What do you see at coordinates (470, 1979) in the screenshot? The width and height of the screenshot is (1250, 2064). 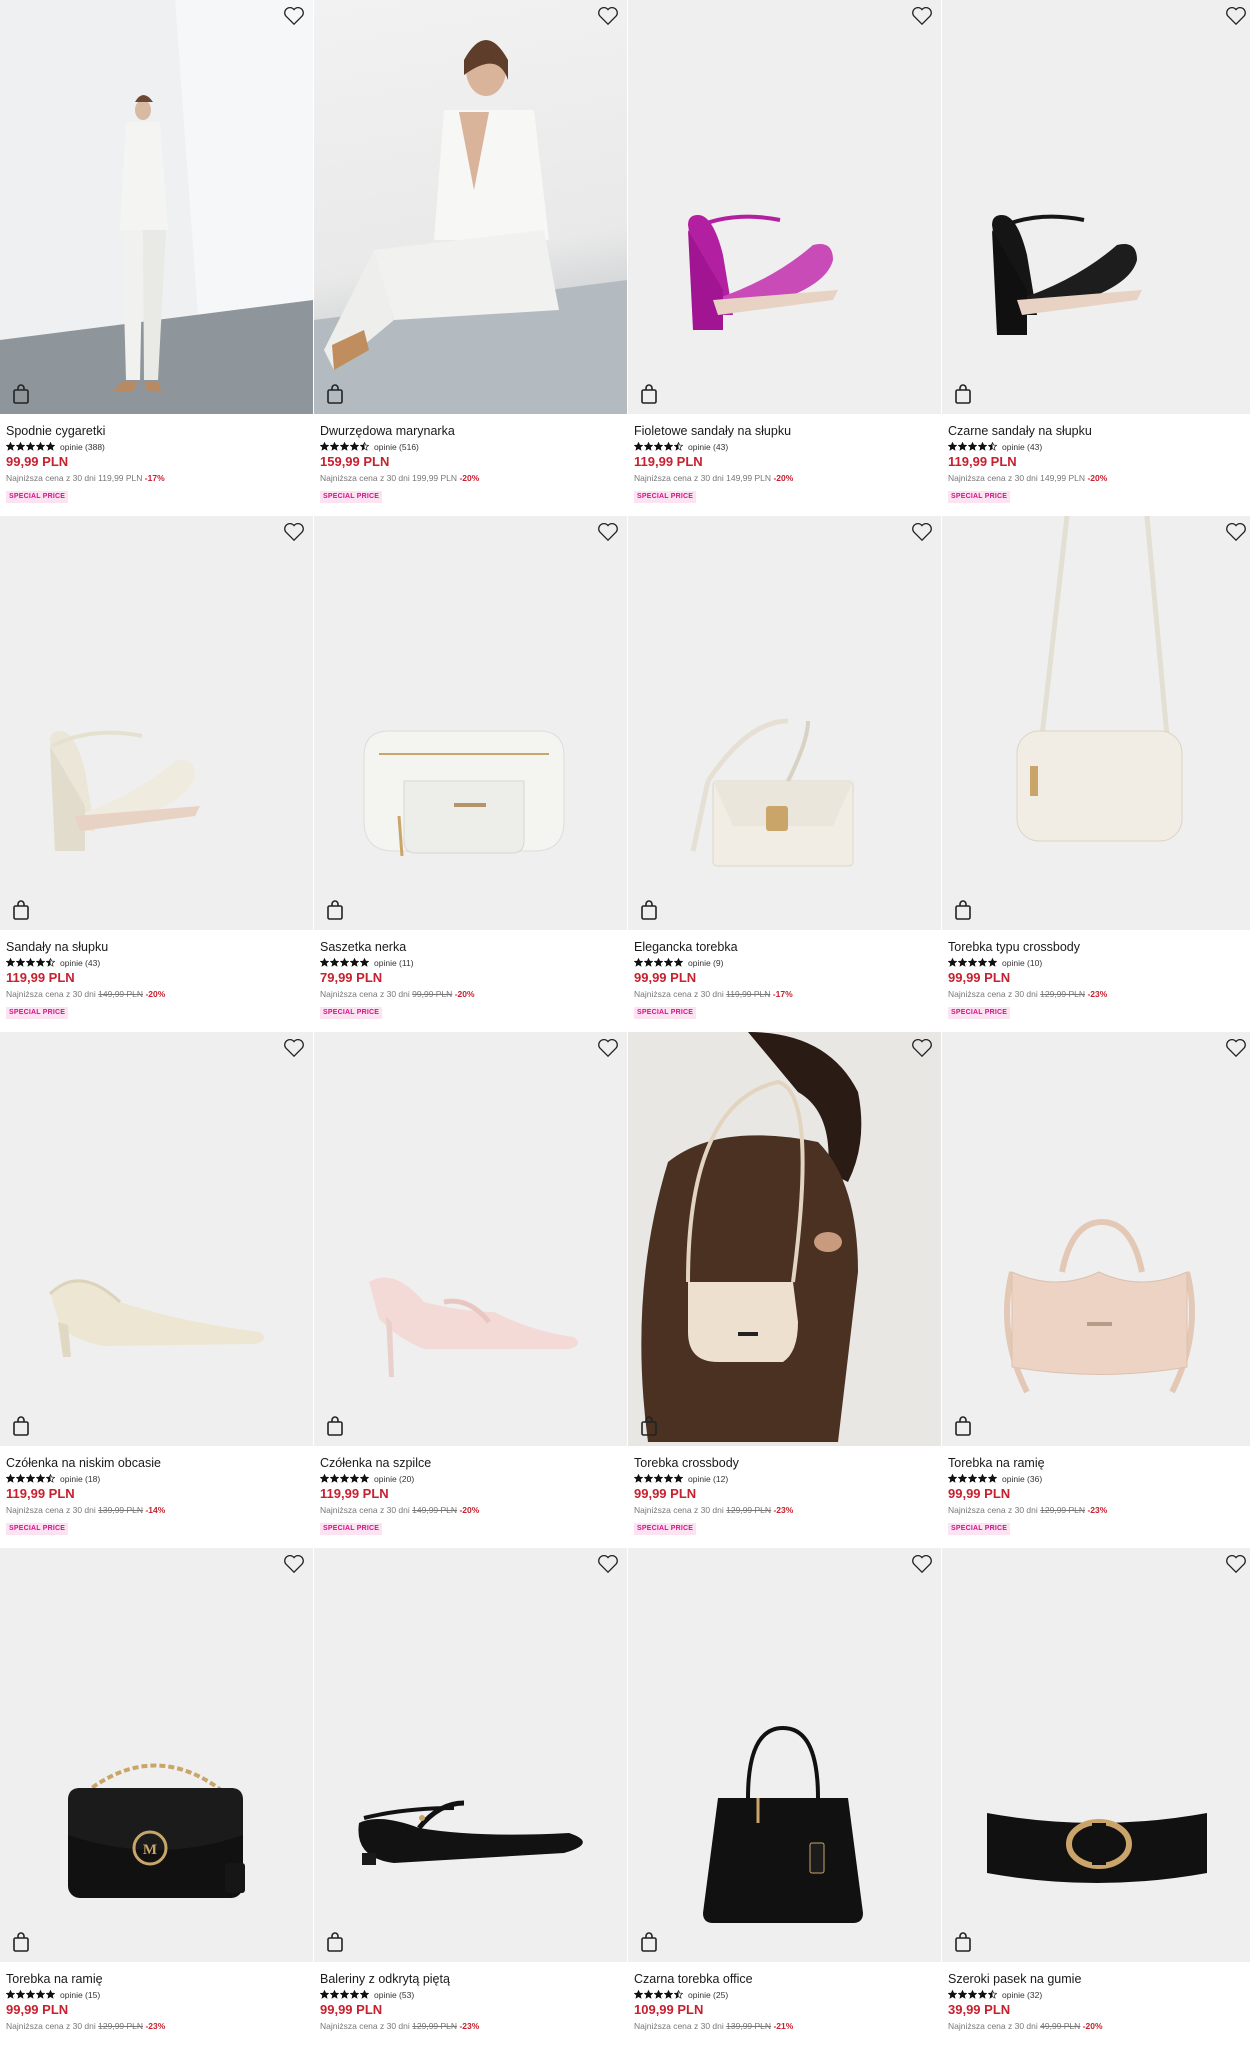 I see `product-name: Baleriny z odkrytą piętą` at bounding box center [470, 1979].